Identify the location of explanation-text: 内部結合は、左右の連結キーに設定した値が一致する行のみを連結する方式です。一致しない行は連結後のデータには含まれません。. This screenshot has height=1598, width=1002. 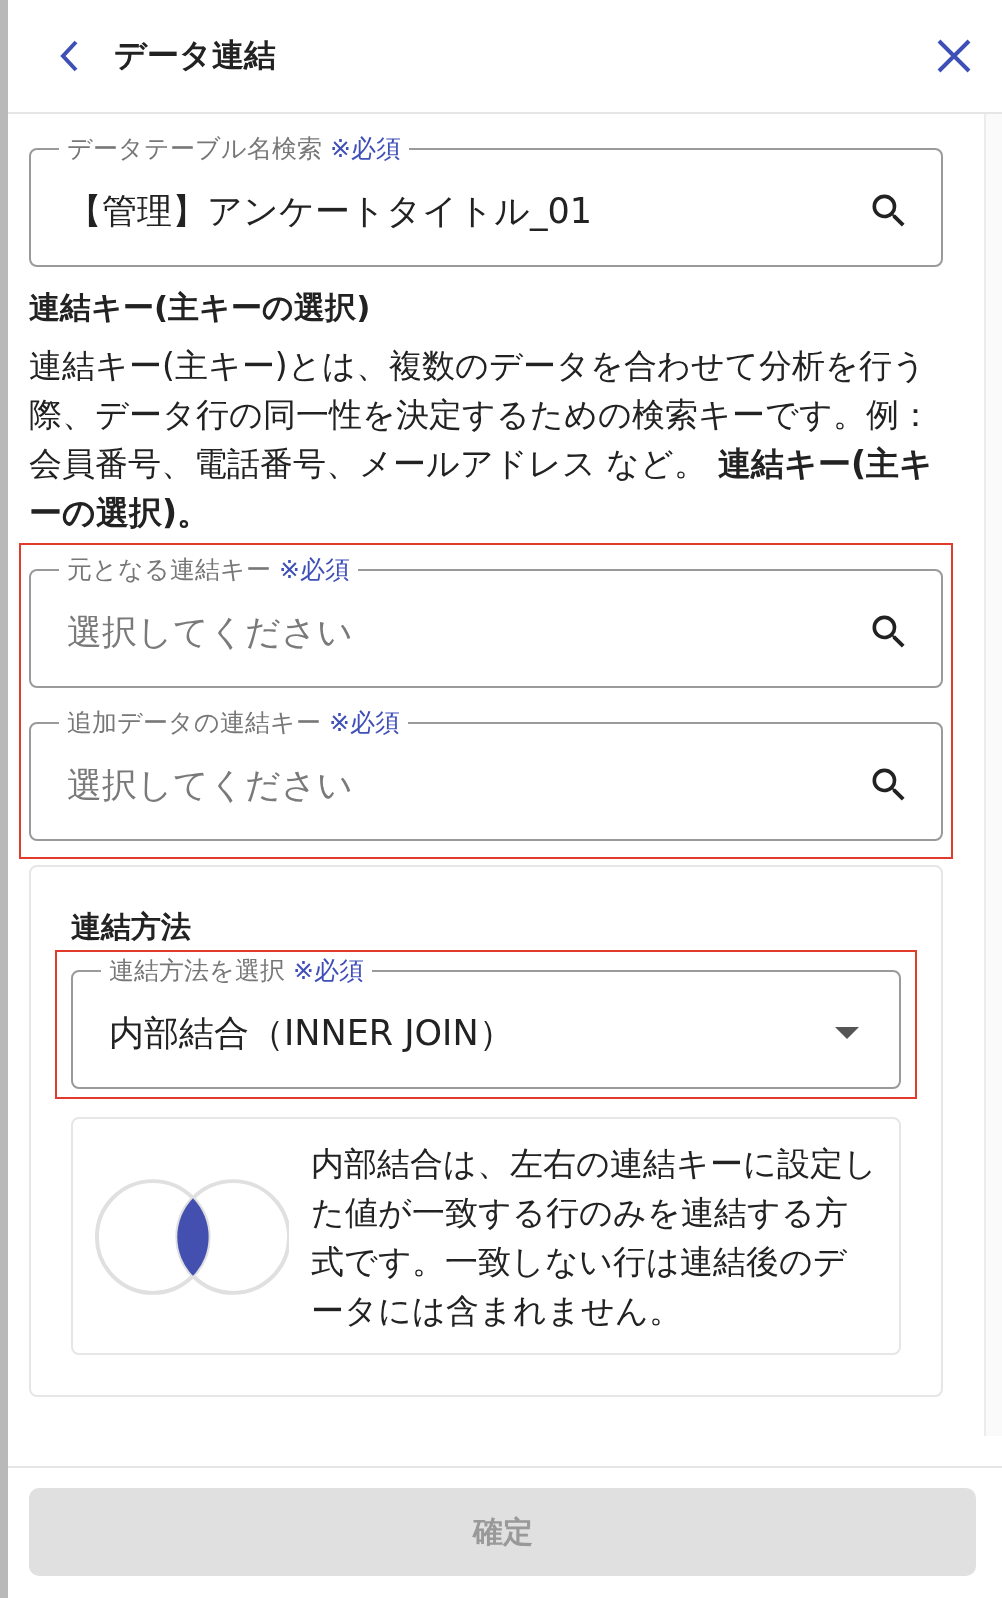
(594, 1237).